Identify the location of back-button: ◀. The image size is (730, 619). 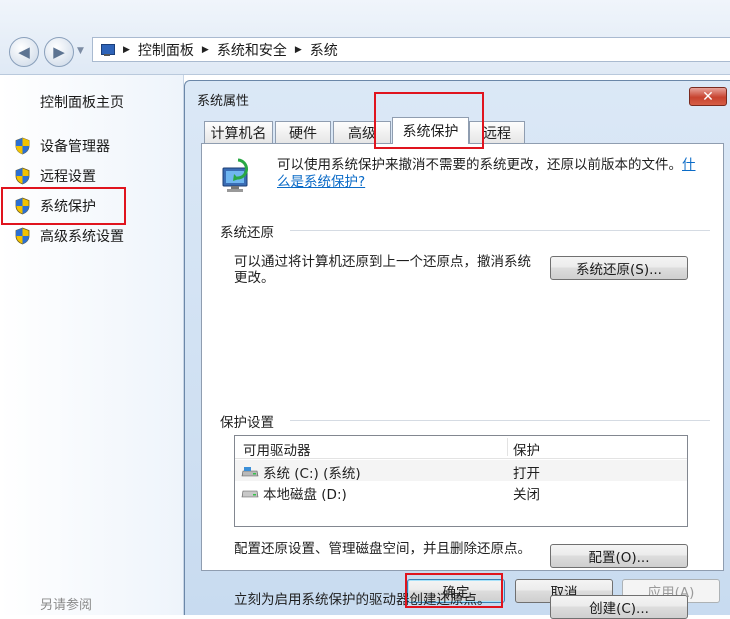
(24, 52).